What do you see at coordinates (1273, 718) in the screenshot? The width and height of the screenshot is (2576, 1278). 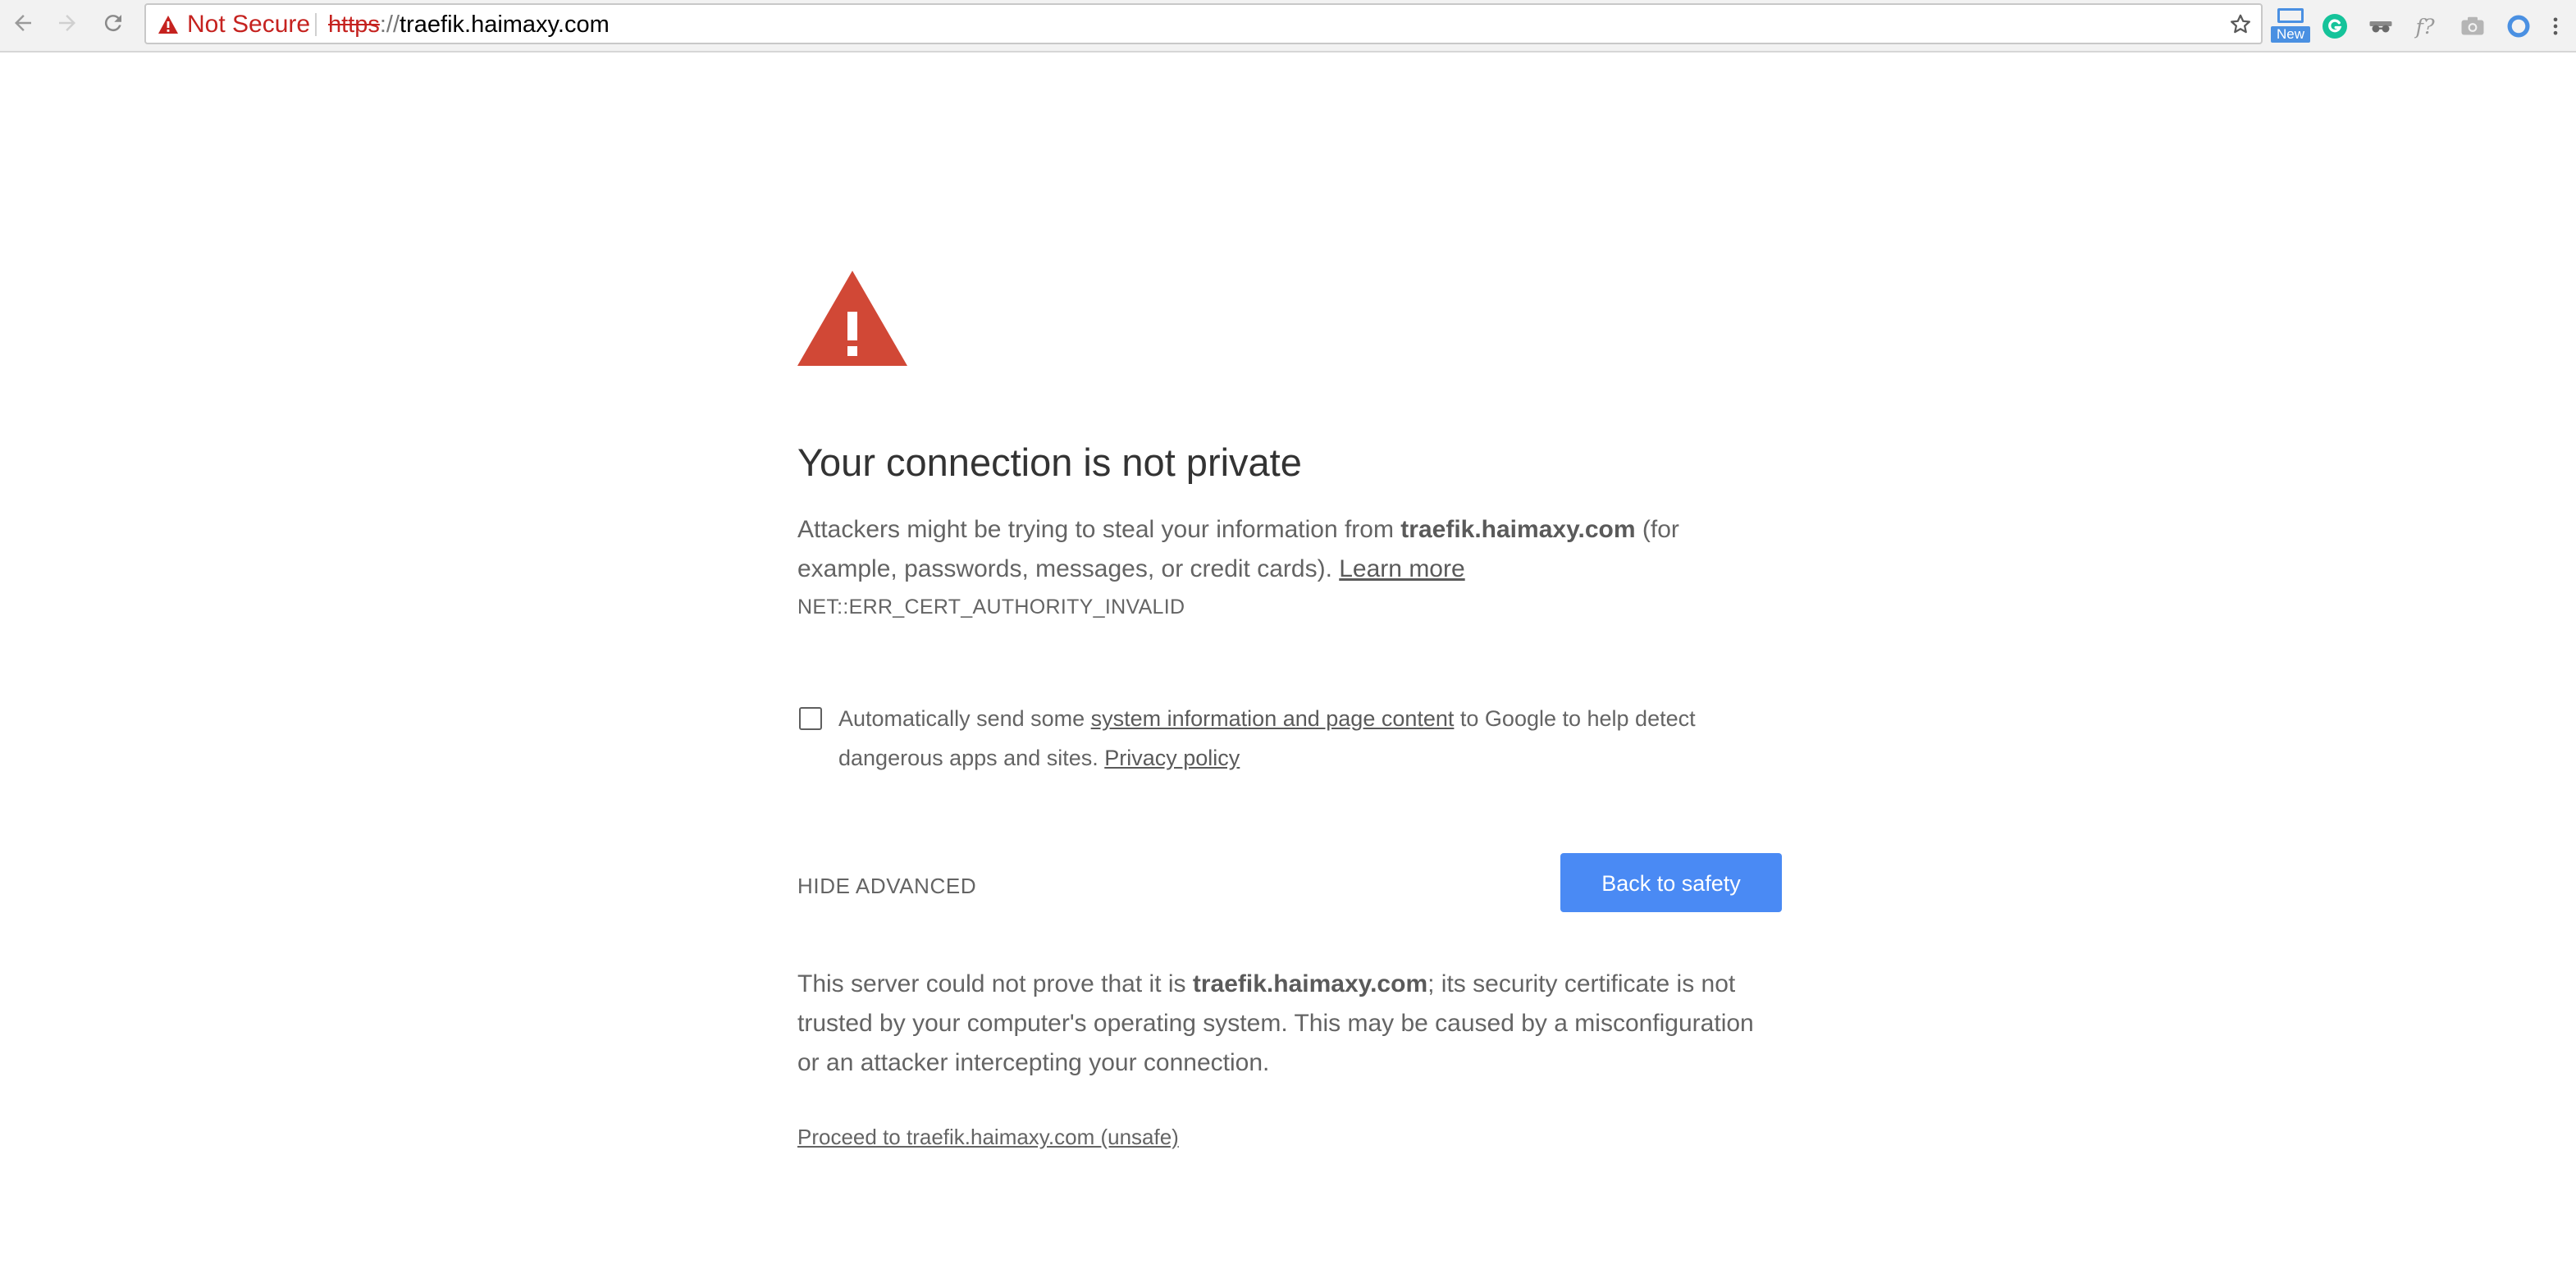 I see `system-information-link: system information and page content` at bounding box center [1273, 718].